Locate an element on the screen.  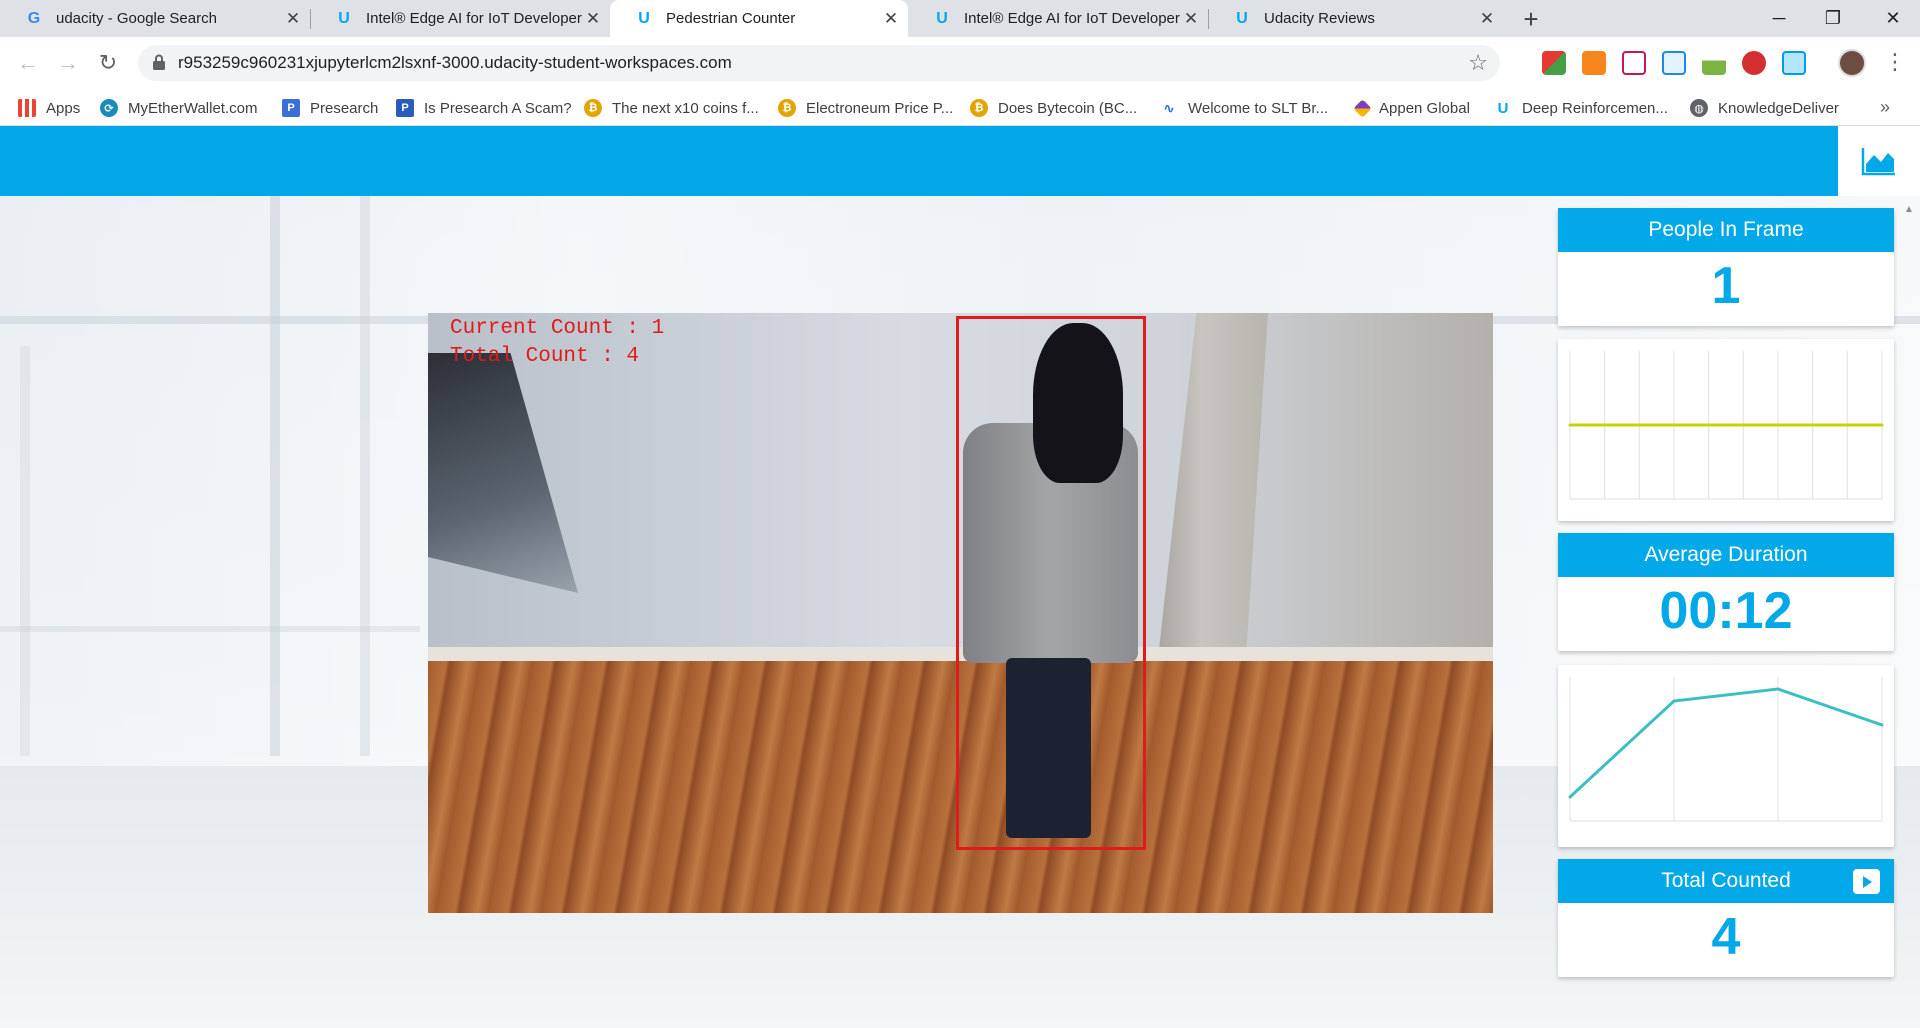
play-video-button is located at coordinates (1866, 881).